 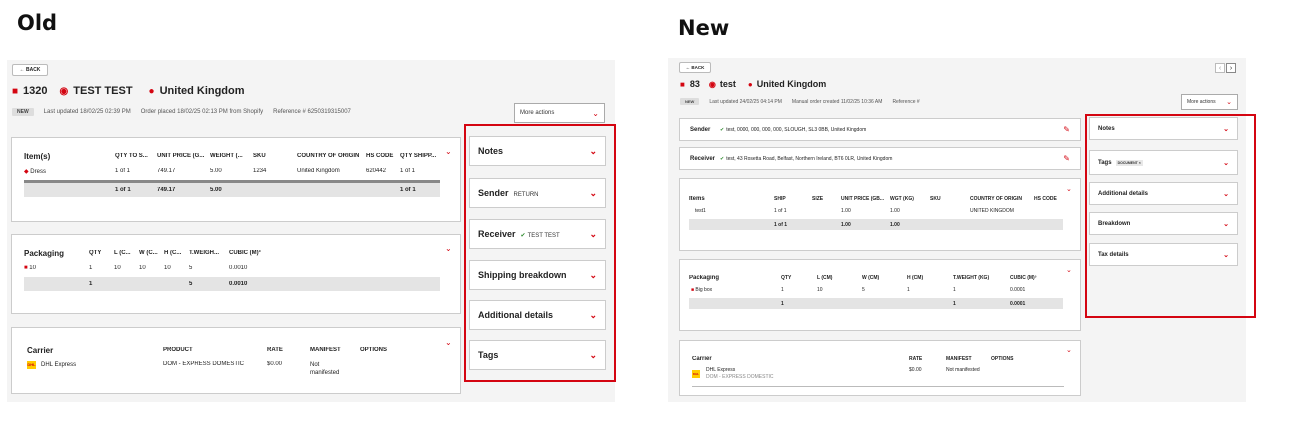 What do you see at coordinates (878, 358) in the screenshot?
I see `table-header: Carrier RATE MANIFEST OPTIONS` at bounding box center [878, 358].